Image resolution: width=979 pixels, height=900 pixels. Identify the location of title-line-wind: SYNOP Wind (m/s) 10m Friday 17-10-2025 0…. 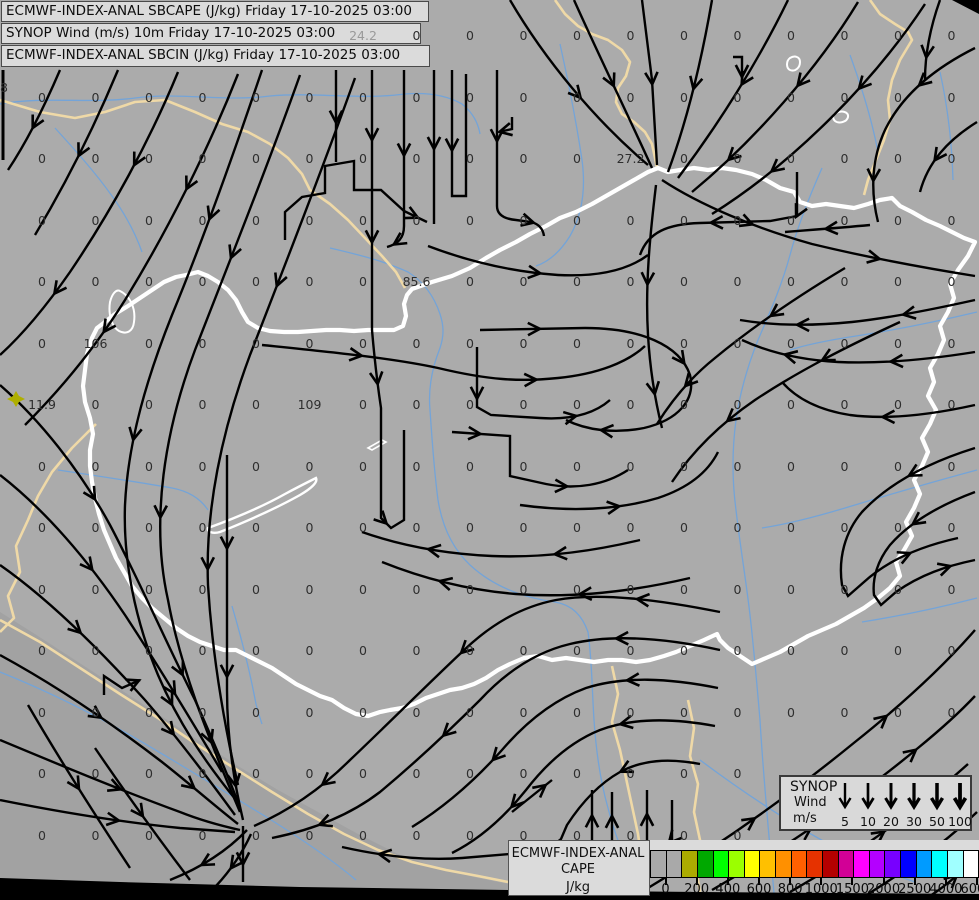
(211, 33).